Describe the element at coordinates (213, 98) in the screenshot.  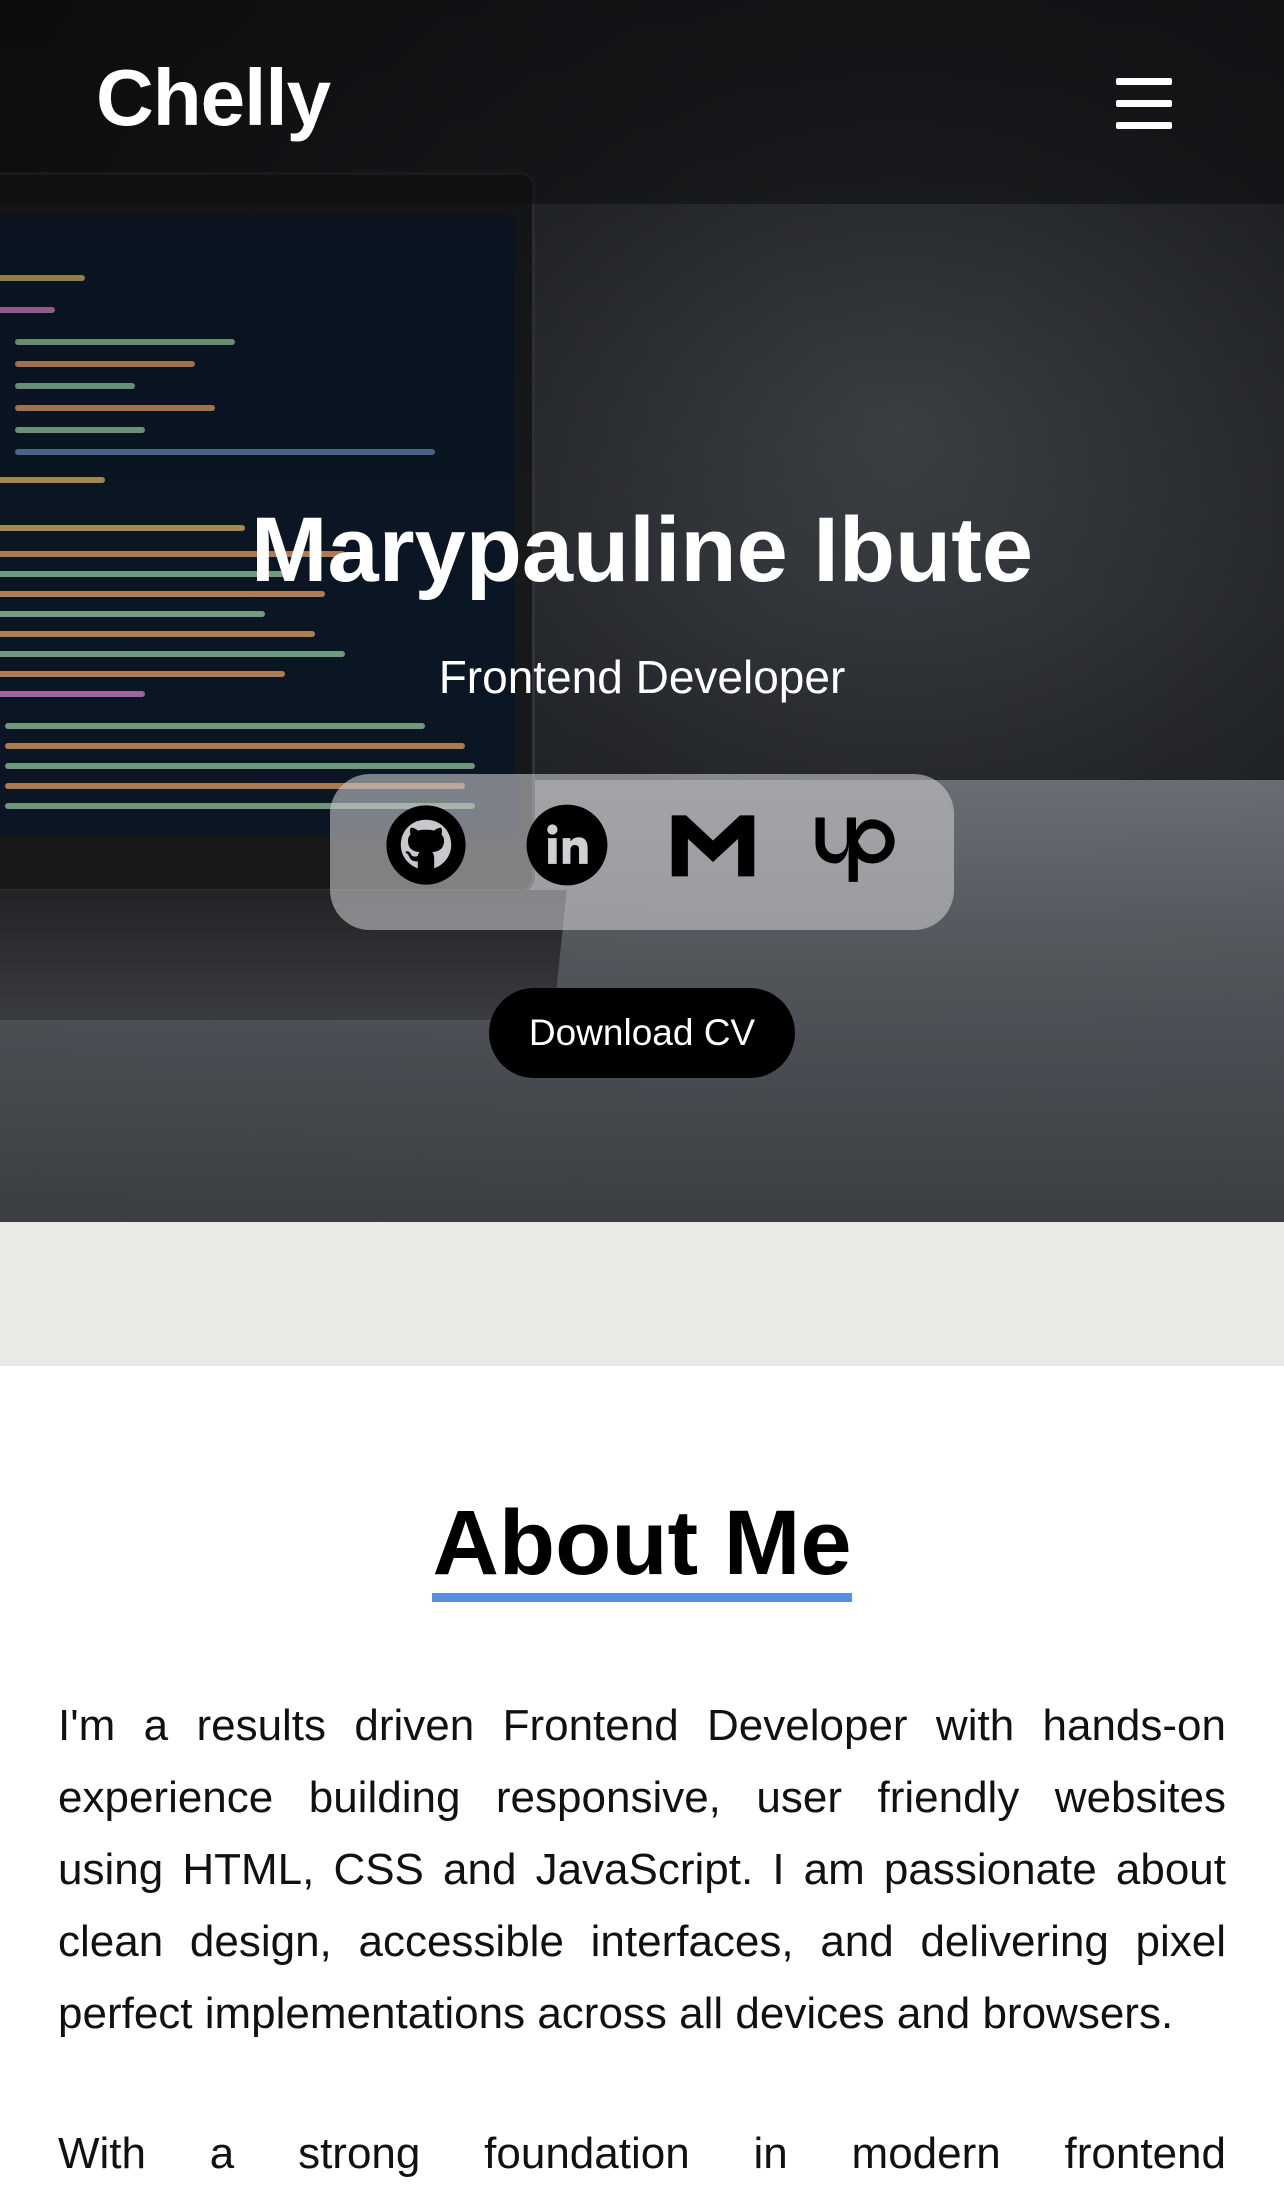
I see `site-logo: Chelly` at that location.